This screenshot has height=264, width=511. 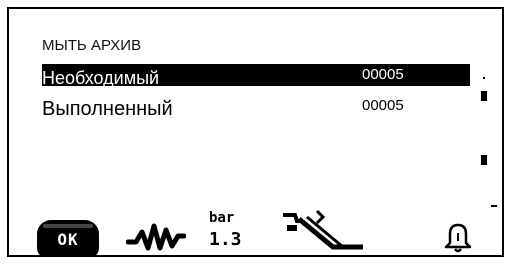 What do you see at coordinates (225, 240) in the screenshot?
I see `pressure-value: 1.3` at bounding box center [225, 240].